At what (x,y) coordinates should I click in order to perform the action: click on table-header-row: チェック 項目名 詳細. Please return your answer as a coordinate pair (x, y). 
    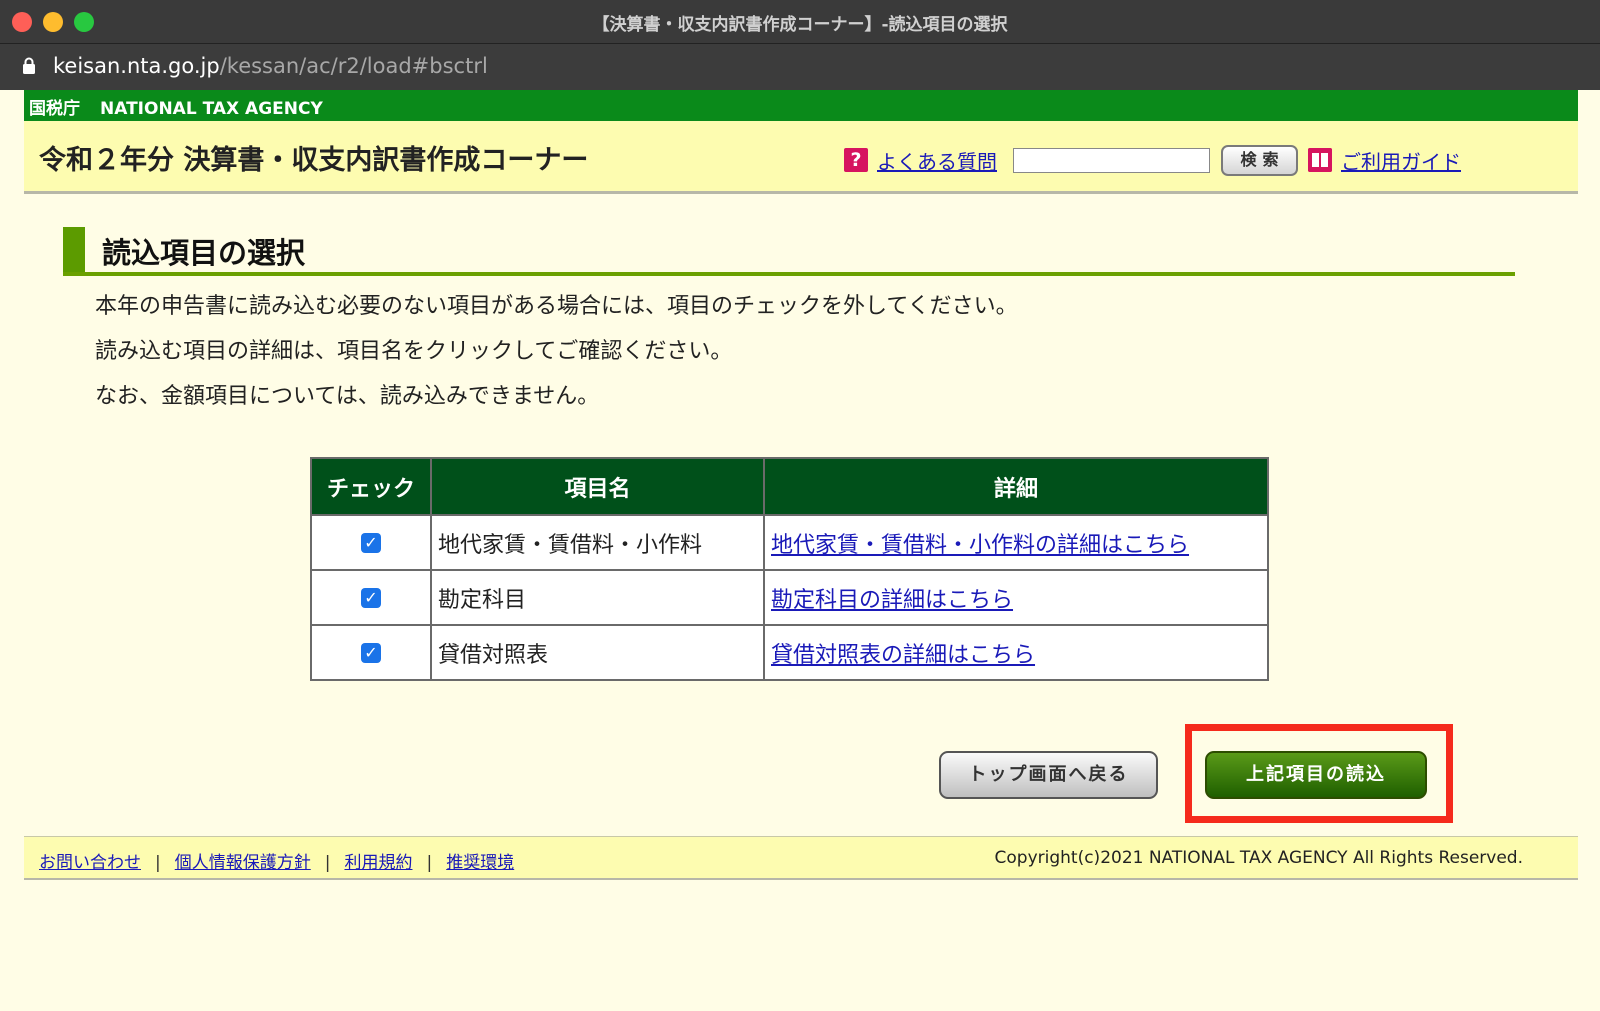
    Looking at the image, I should click on (789, 486).